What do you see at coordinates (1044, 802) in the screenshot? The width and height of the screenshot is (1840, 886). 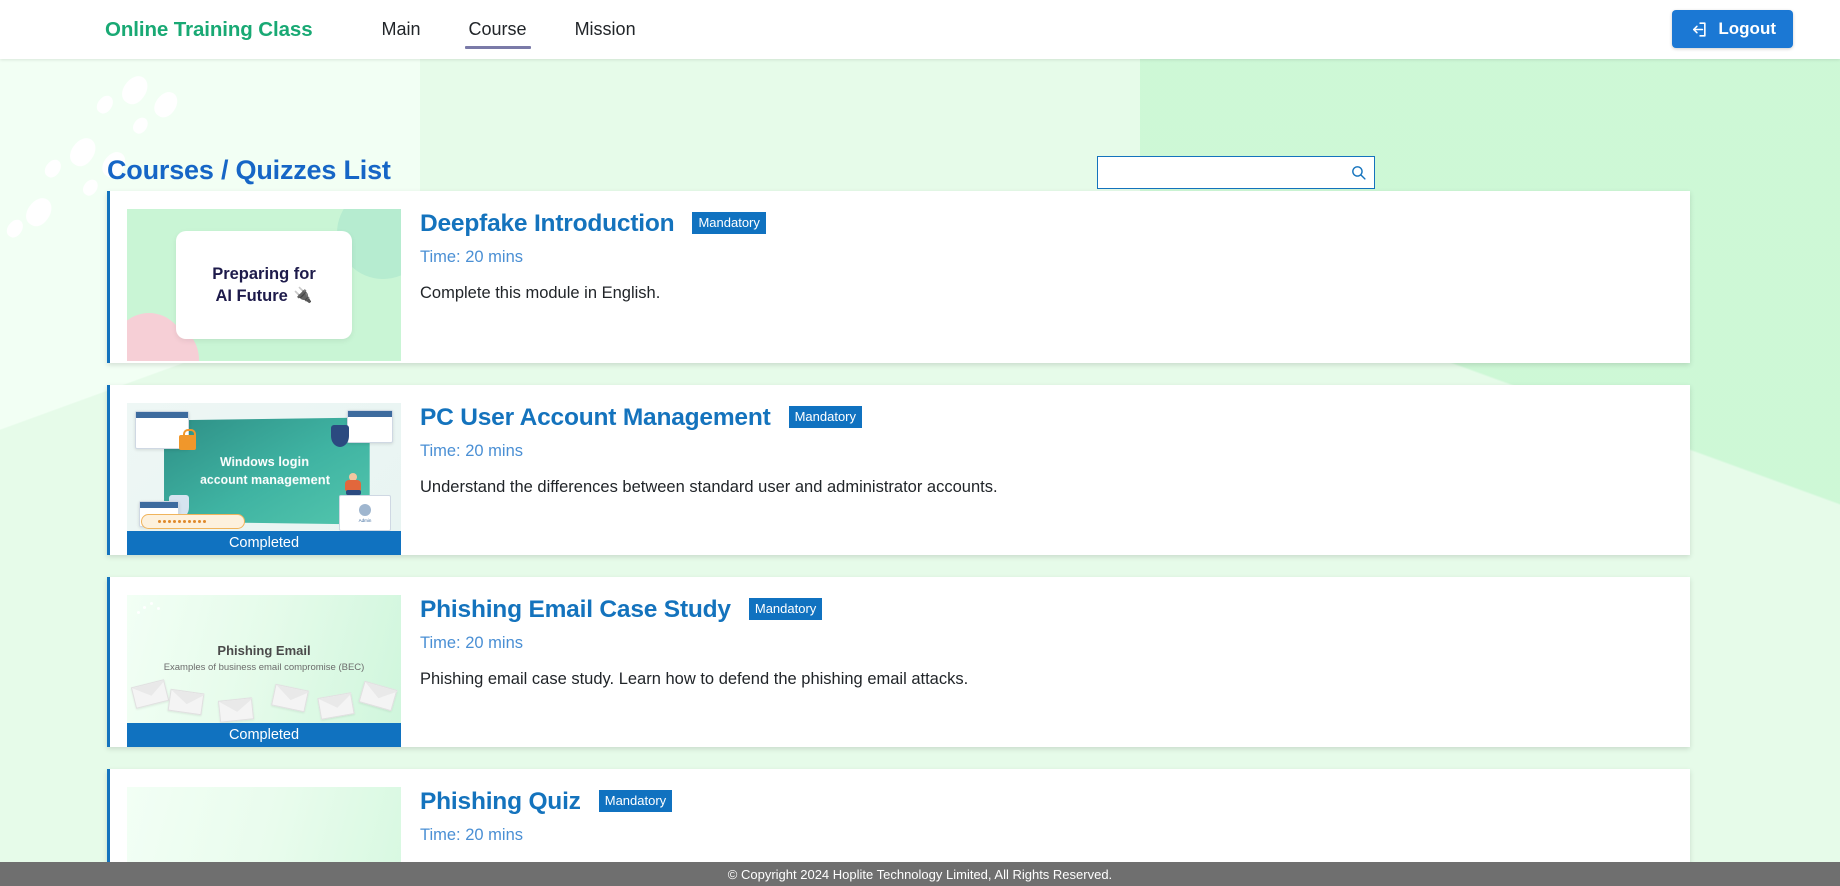 I see `course-title-row: Phishing Quiz Mandatory` at bounding box center [1044, 802].